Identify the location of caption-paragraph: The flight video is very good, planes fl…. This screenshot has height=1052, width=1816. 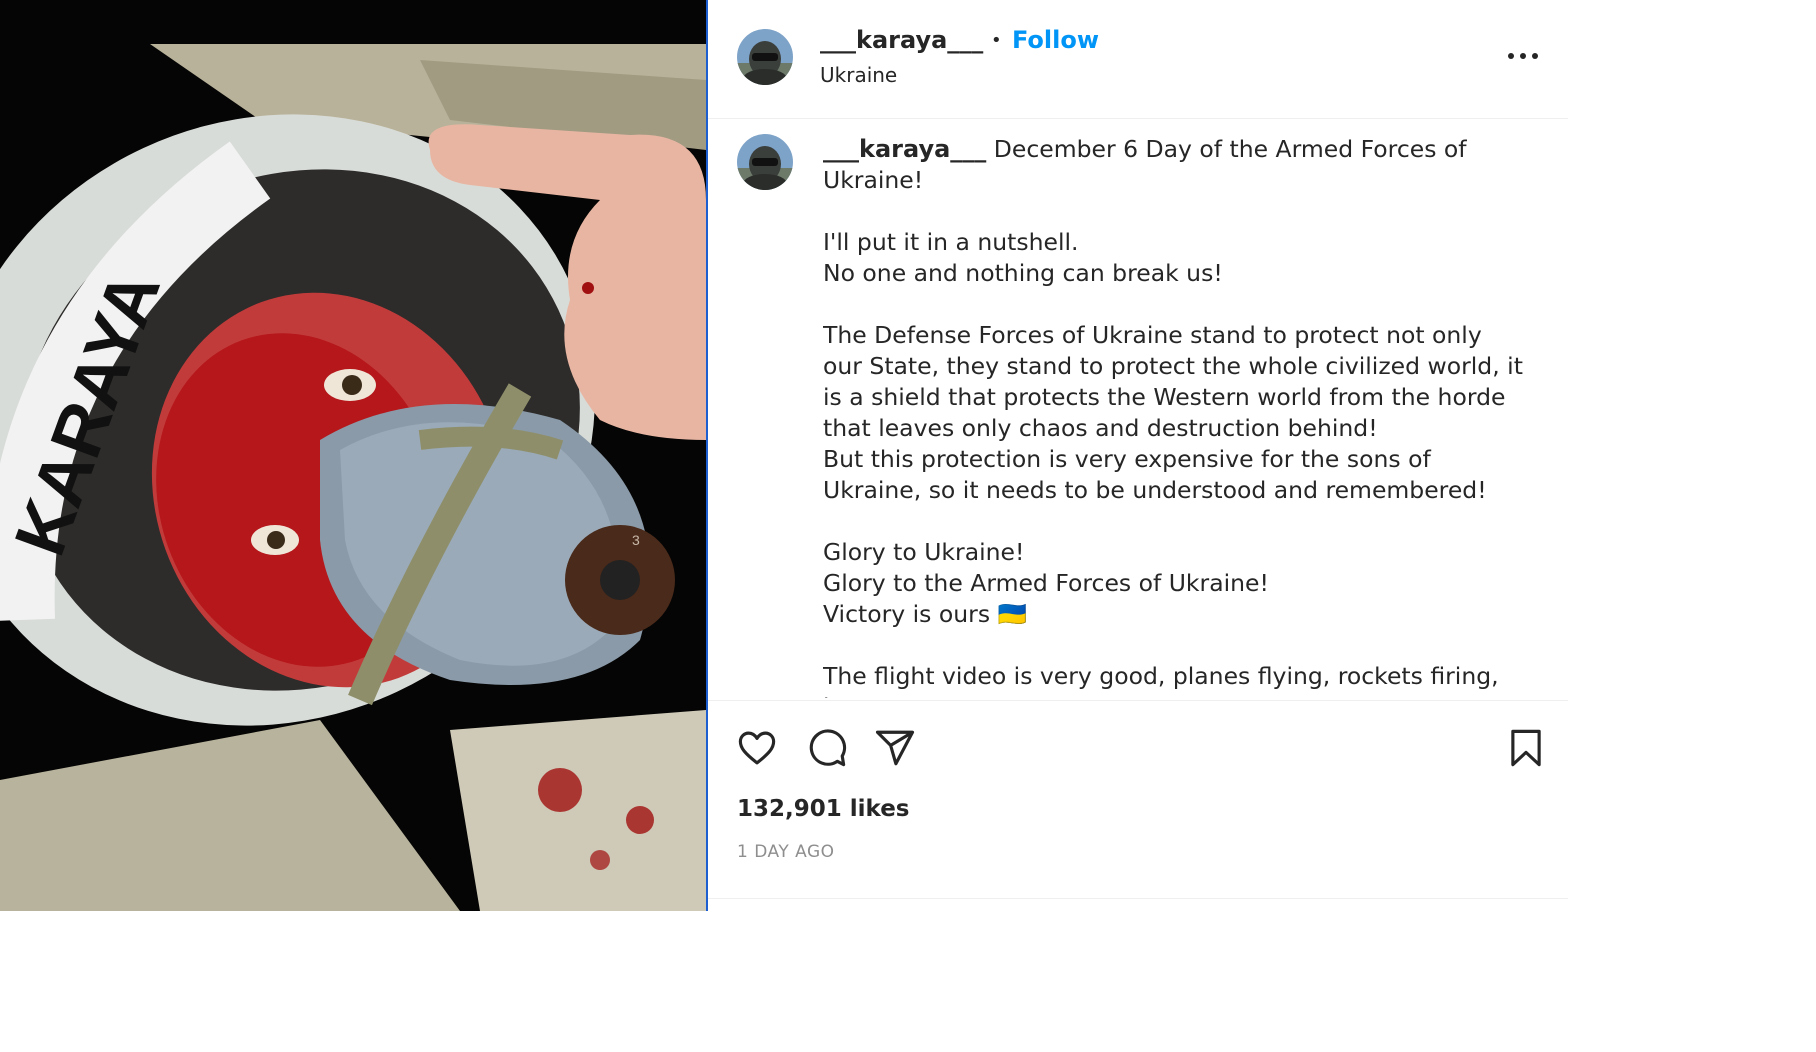
(1161, 680).